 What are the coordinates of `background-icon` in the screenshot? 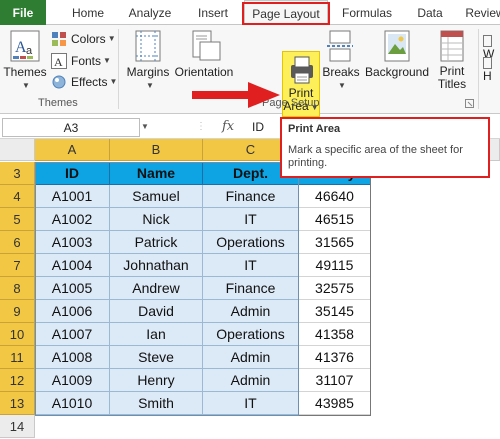 It's located at (397, 46).